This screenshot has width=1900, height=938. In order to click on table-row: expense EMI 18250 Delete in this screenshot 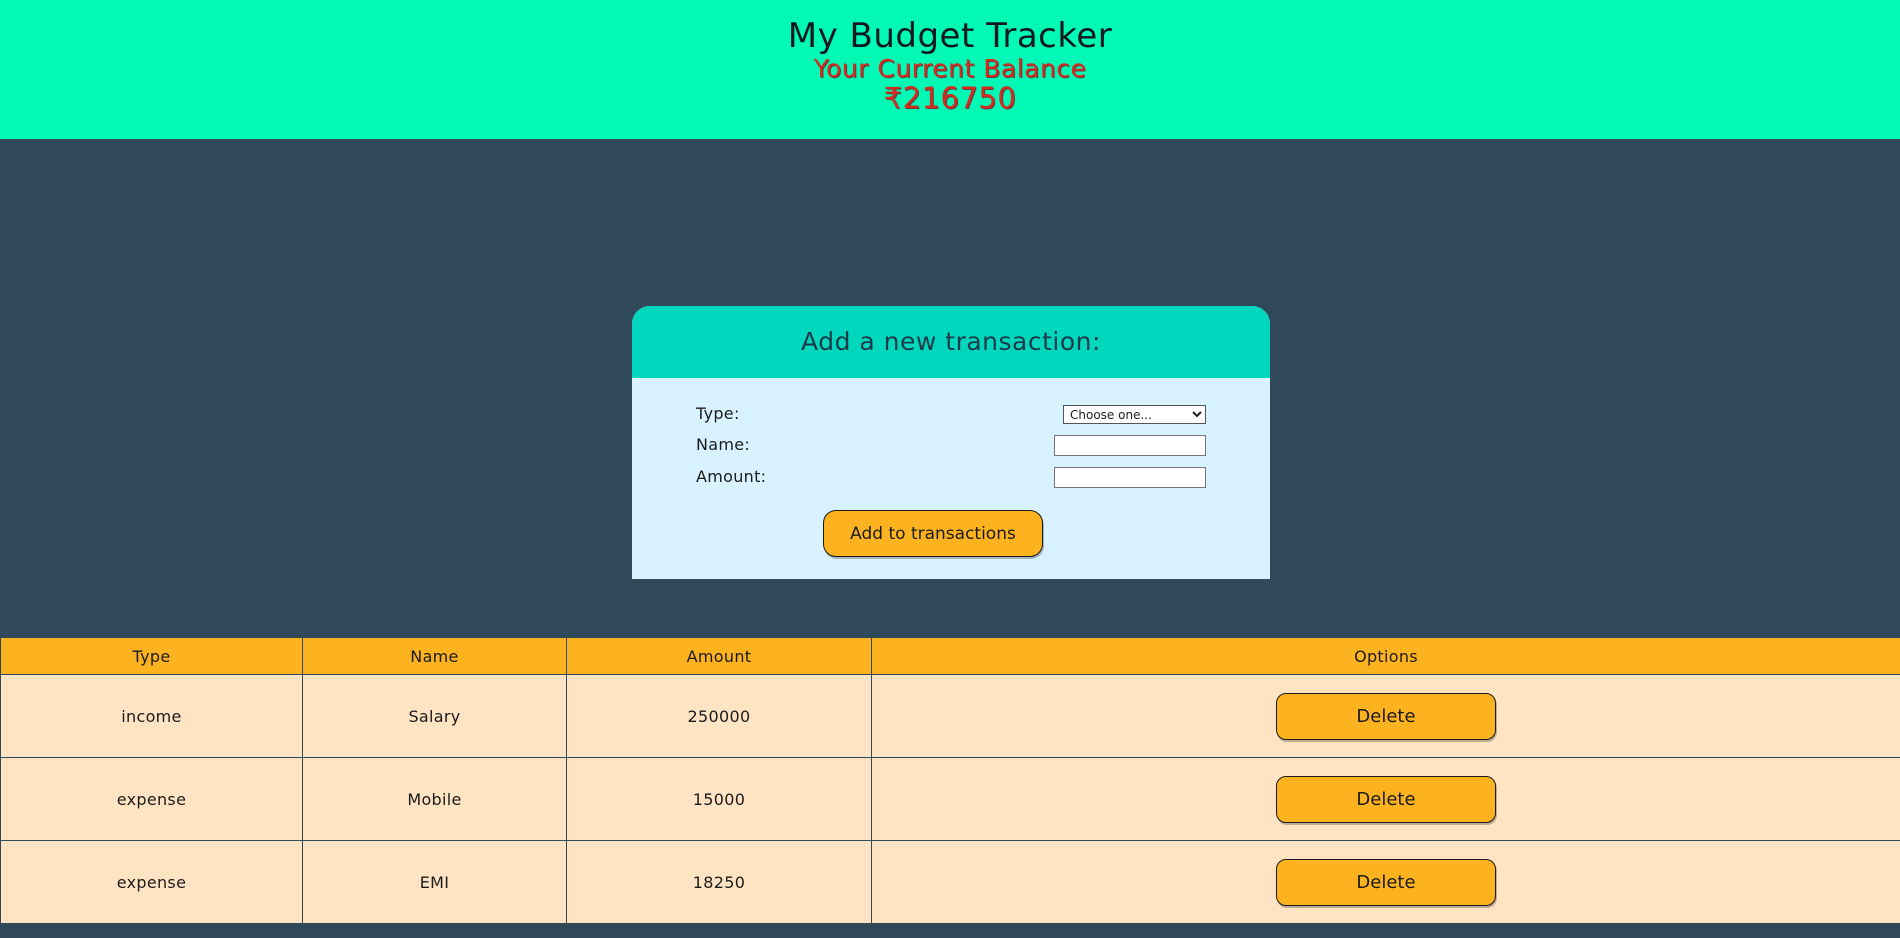, I will do `click(950, 882)`.